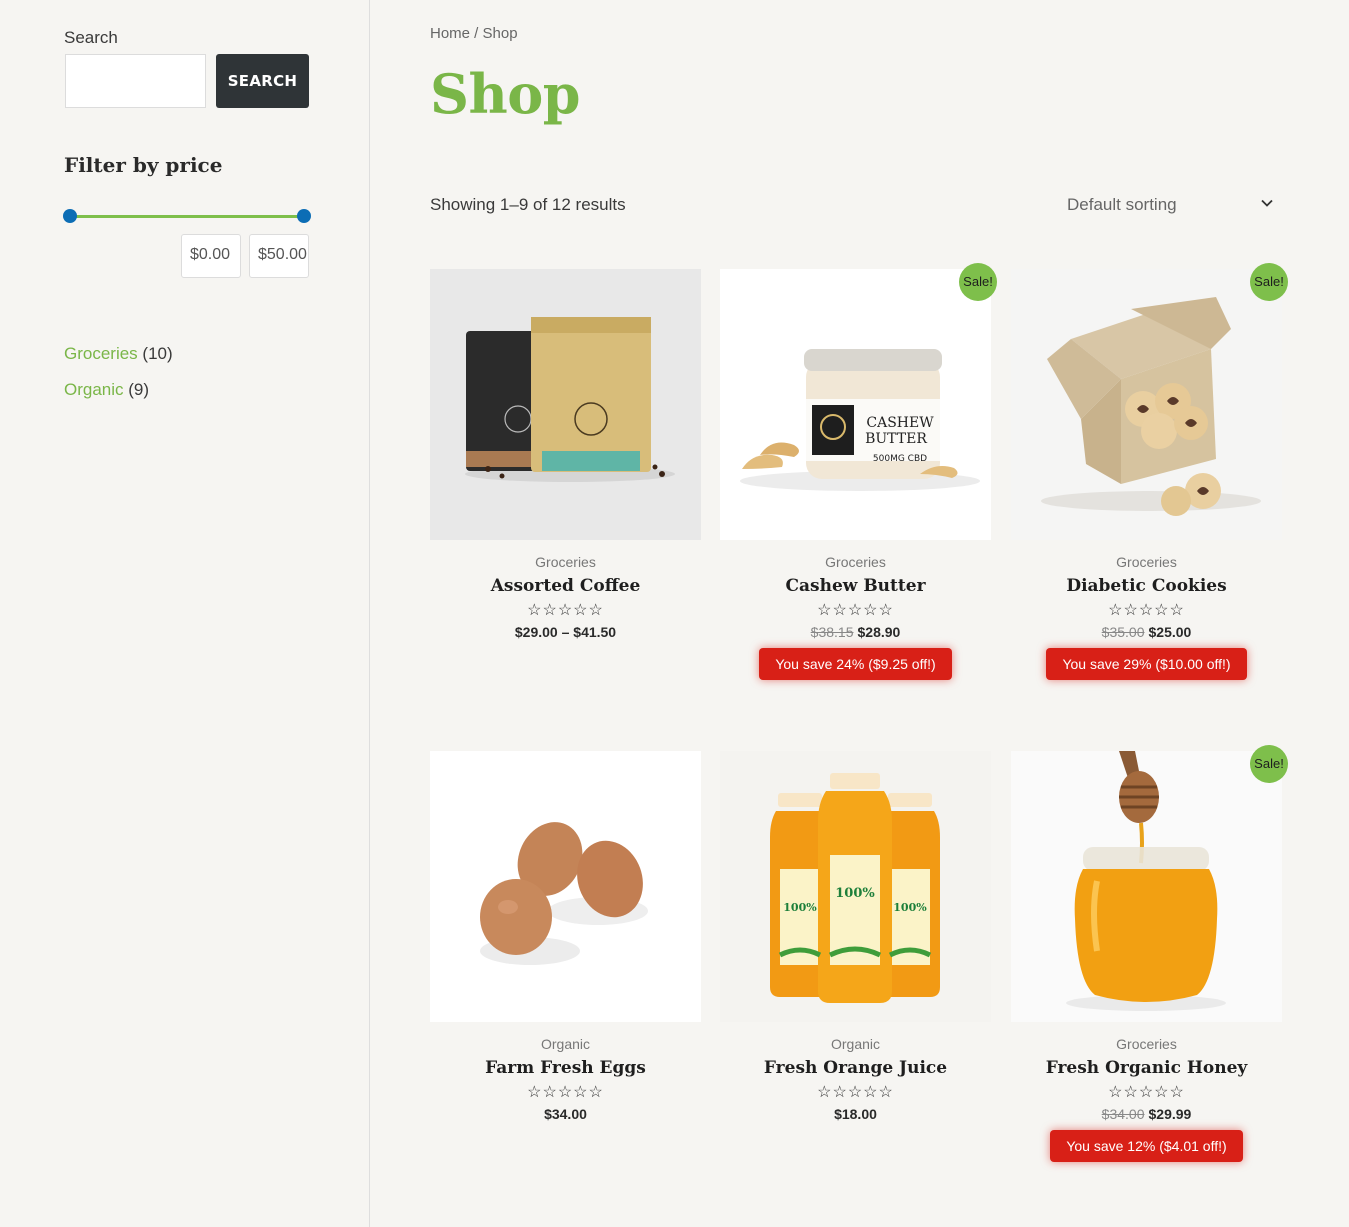 The width and height of the screenshot is (1349, 1227). What do you see at coordinates (70, 216) in the screenshot?
I see `price-slider-min-handle` at bounding box center [70, 216].